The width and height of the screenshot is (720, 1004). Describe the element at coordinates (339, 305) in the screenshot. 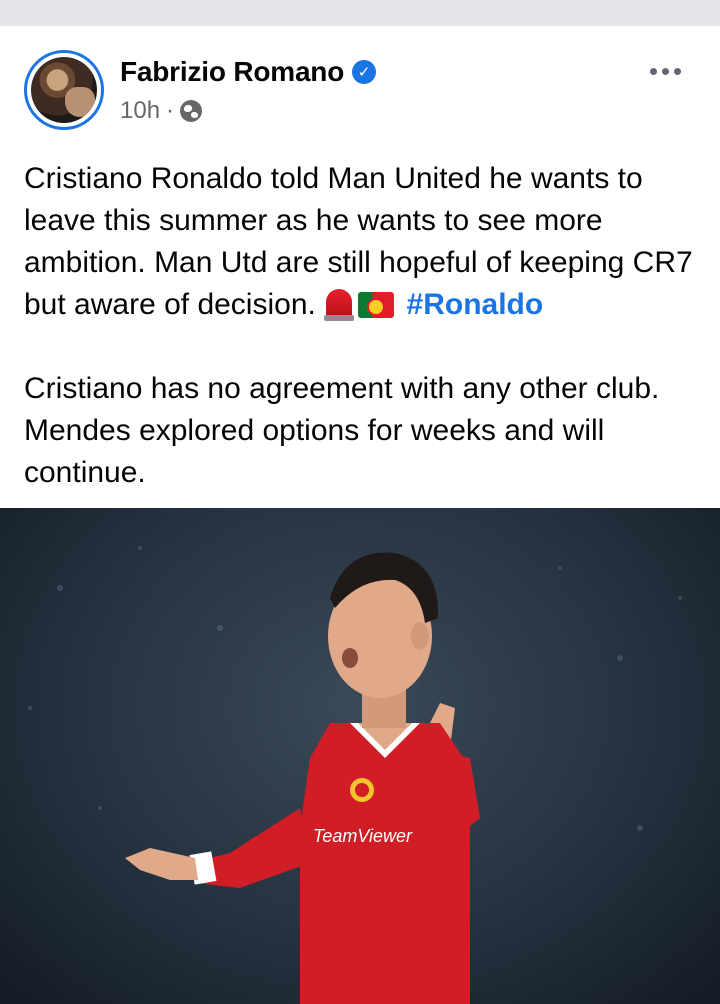

I see `siren-emoji-icon` at that location.